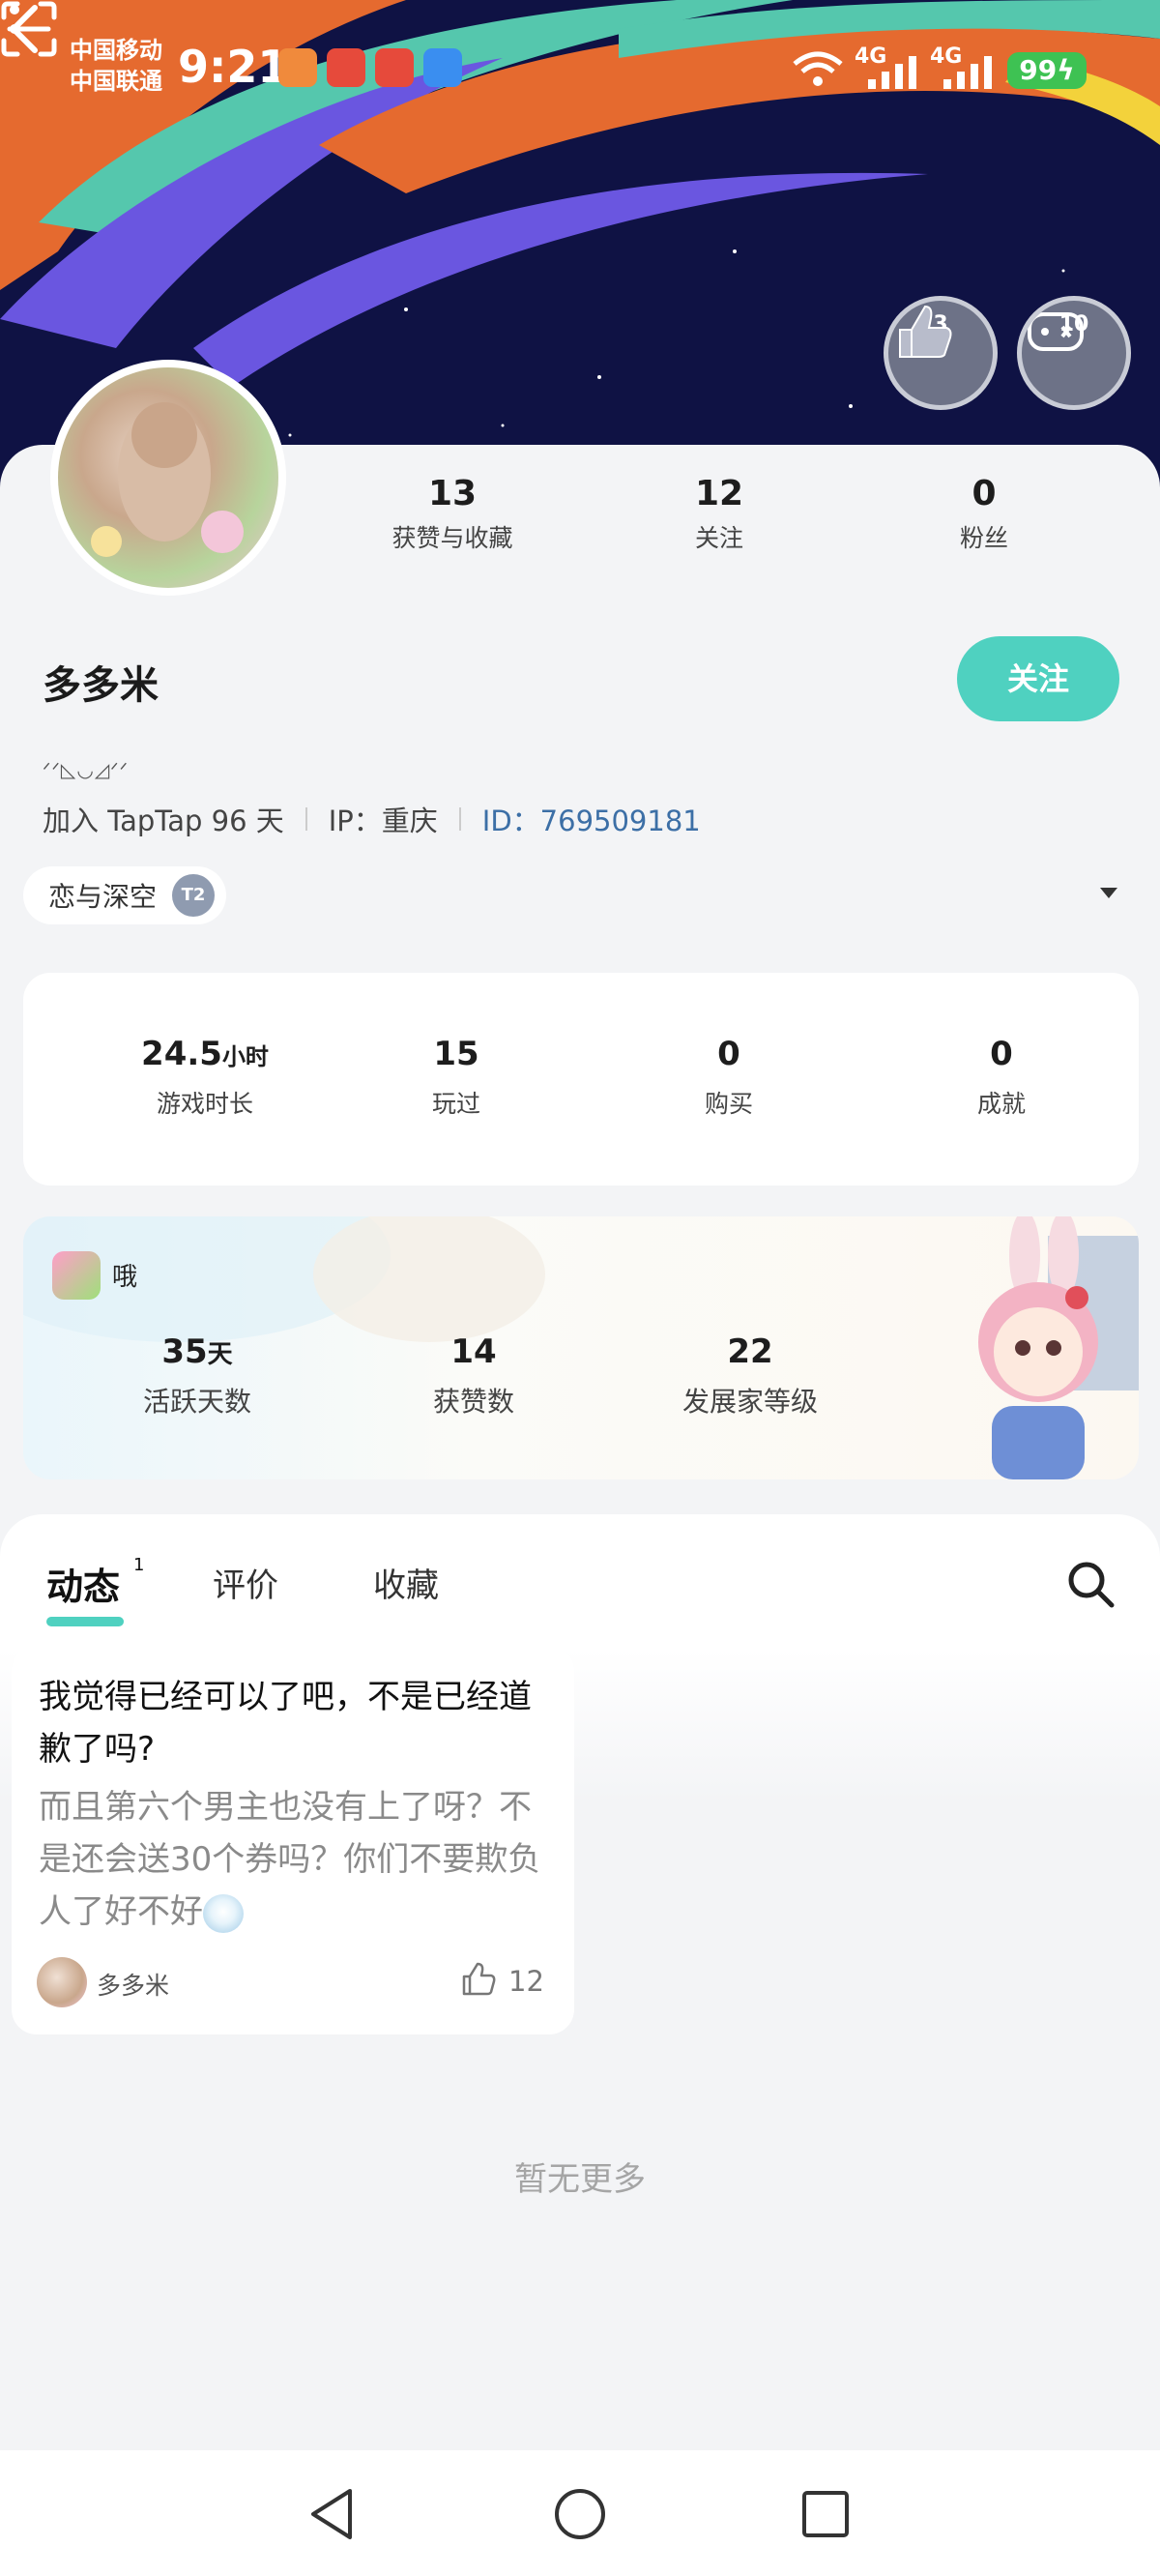 This screenshot has width=1160, height=2576. Describe the element at coordinates (204, 1104) in the screenshot. I see `stat-label: 游戏时长` at that location.